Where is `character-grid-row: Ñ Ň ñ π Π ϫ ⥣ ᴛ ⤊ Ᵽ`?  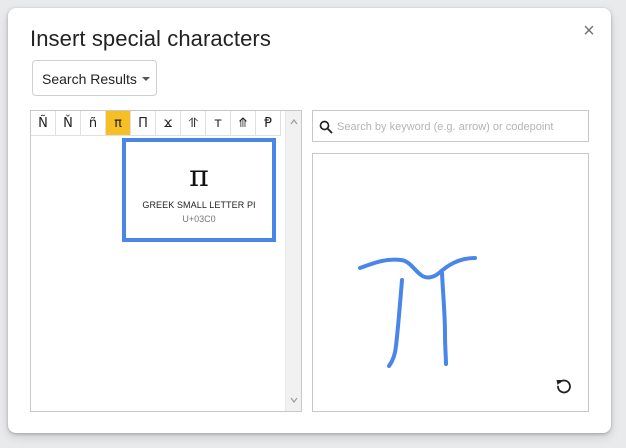
character-grid-row: Ñ Ň ñ π Π ϫ ⥣ ᴛ ⤊ Ᵽ is located at coordinates (156, 123).